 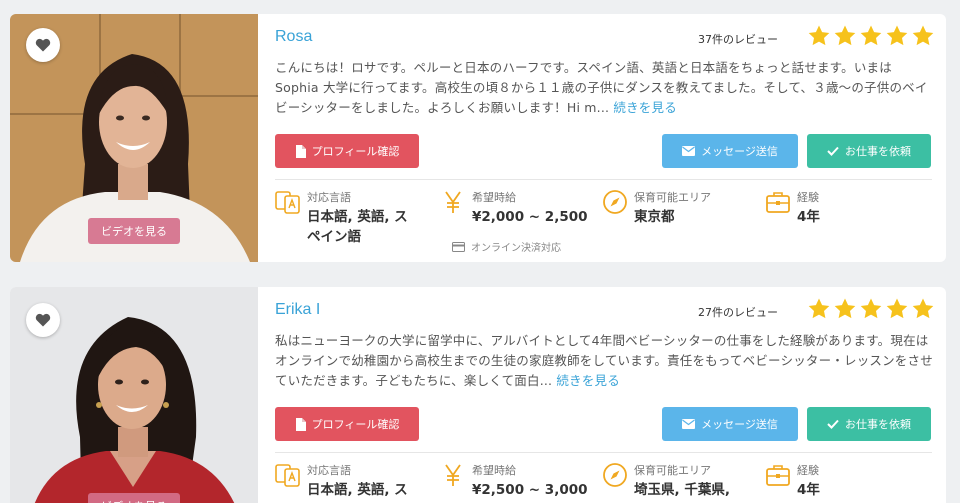 What do you see at coordinates (357, 227) in the screenshot?
I see `languages-value: 日本語, 英語, ス ペイン語` at bounding box center [357, 227].